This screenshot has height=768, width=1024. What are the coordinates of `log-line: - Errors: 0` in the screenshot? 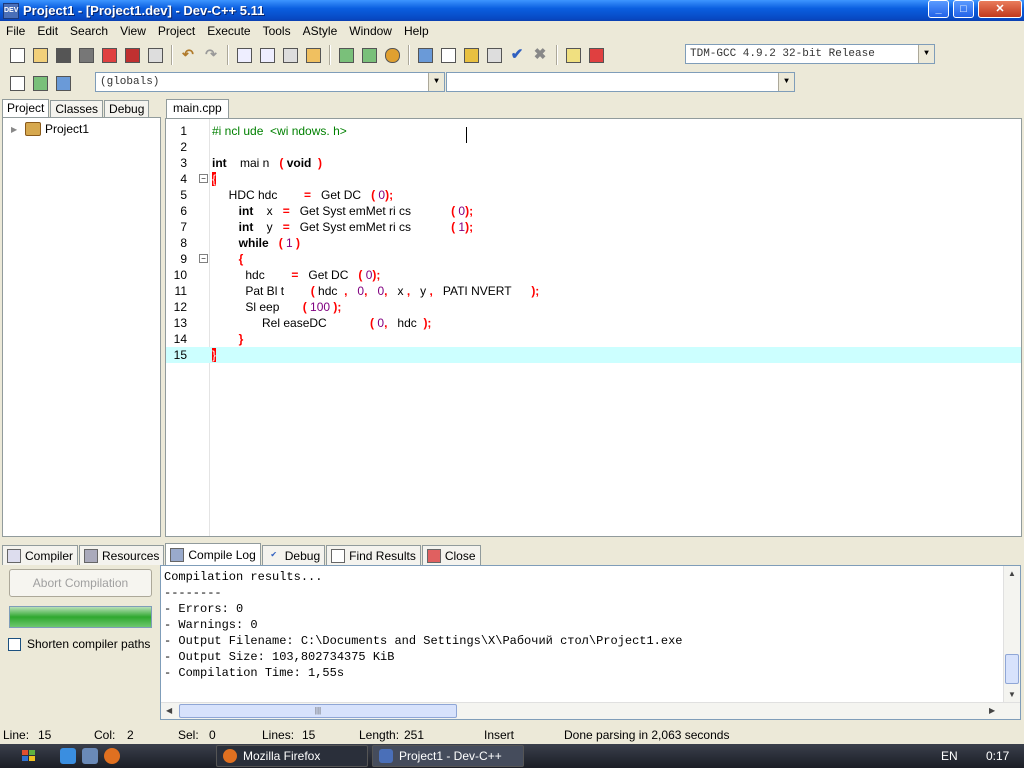 It's located at (204, 609).